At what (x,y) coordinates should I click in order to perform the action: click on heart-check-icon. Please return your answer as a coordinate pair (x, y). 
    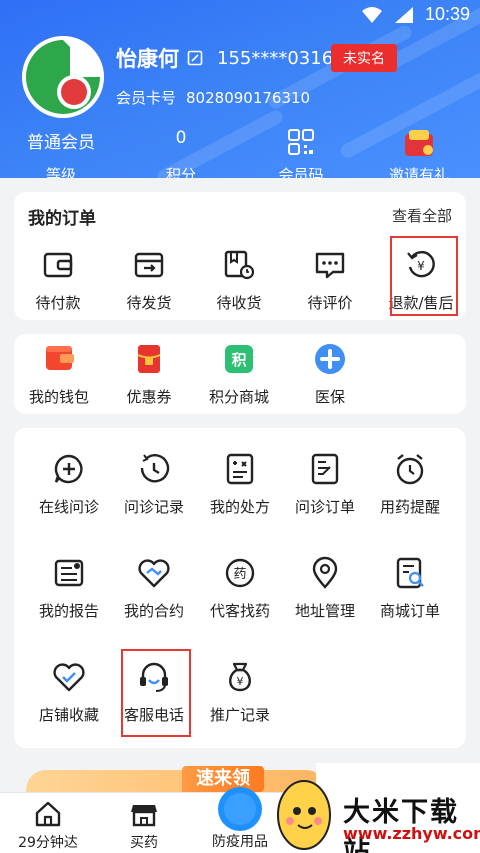
    Looking at the image, I should click on (69, 677).